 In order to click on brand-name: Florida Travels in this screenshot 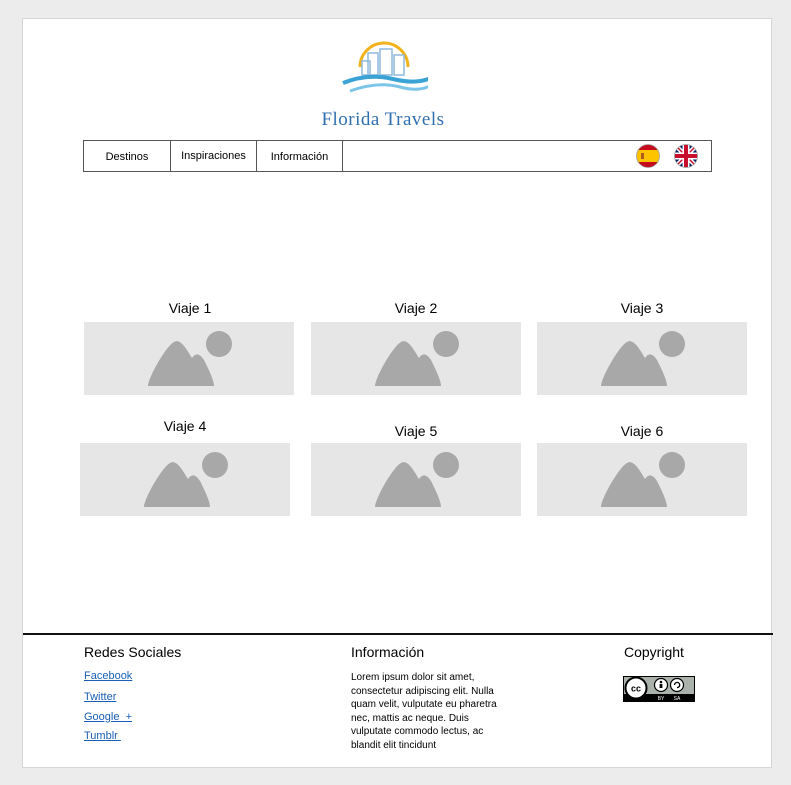, I will do `click(383, 119)`.